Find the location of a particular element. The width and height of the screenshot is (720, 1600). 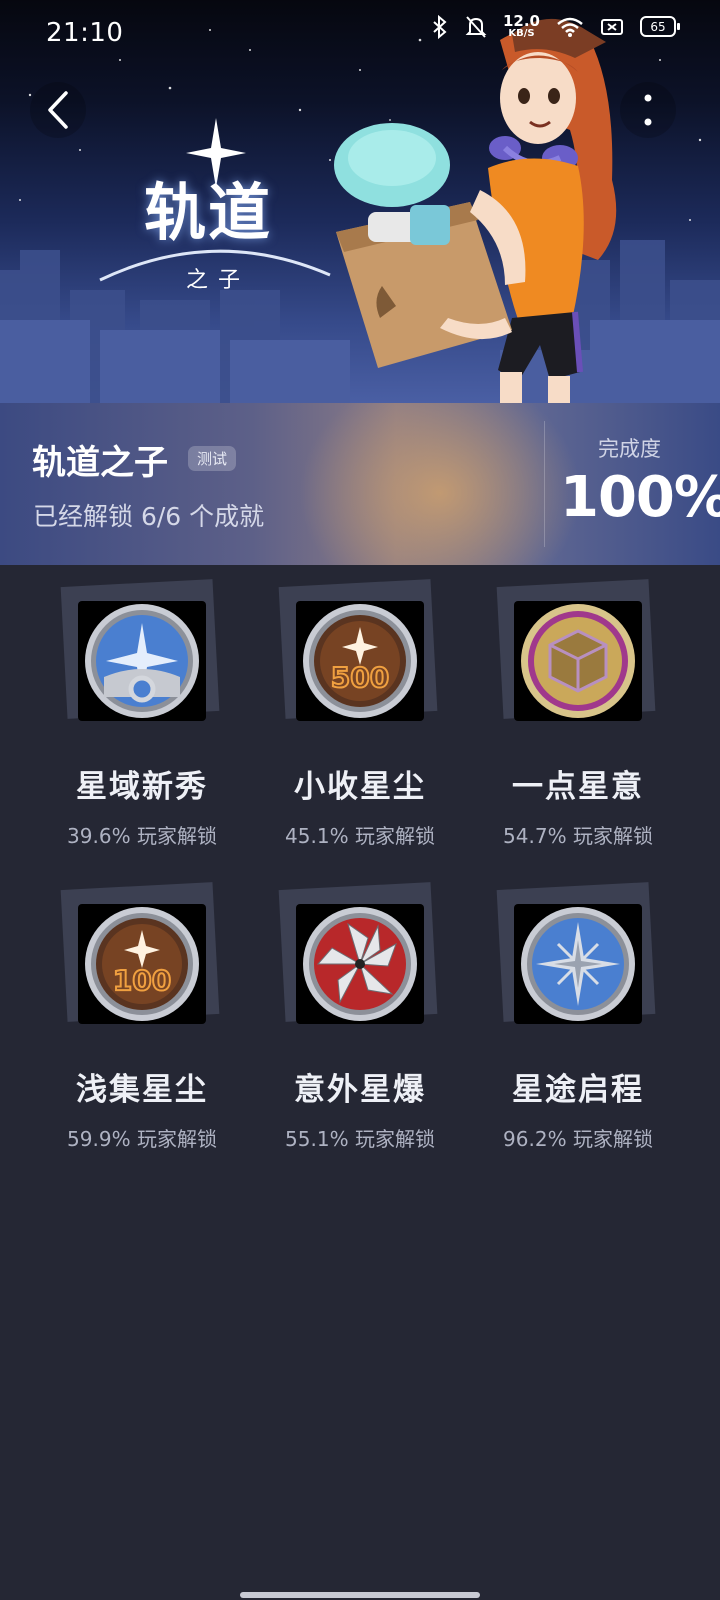

achievement-card: 一点星意 54.7% 玩家解锁 is located at coordinates (578, 706).